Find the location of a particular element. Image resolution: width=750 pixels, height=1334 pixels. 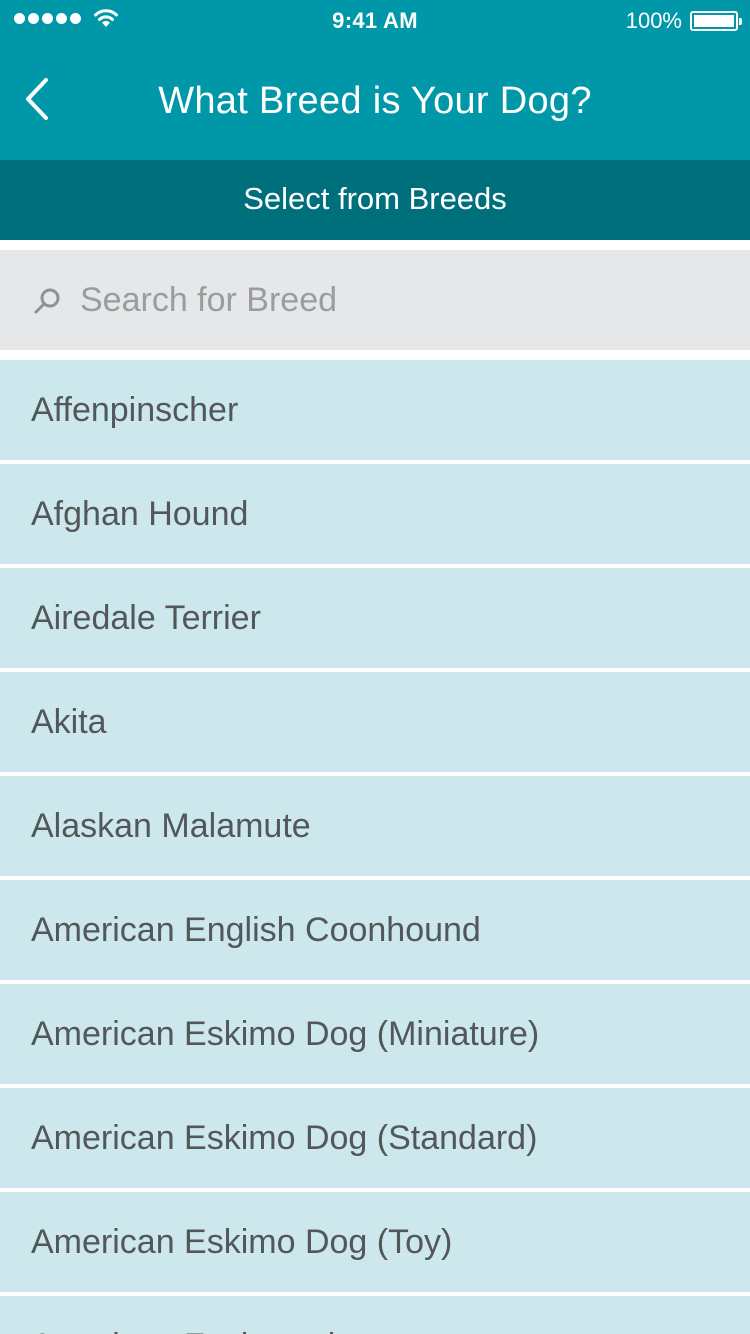

breed-list-item: American Foxhound is located at coordinates (375, 1315).